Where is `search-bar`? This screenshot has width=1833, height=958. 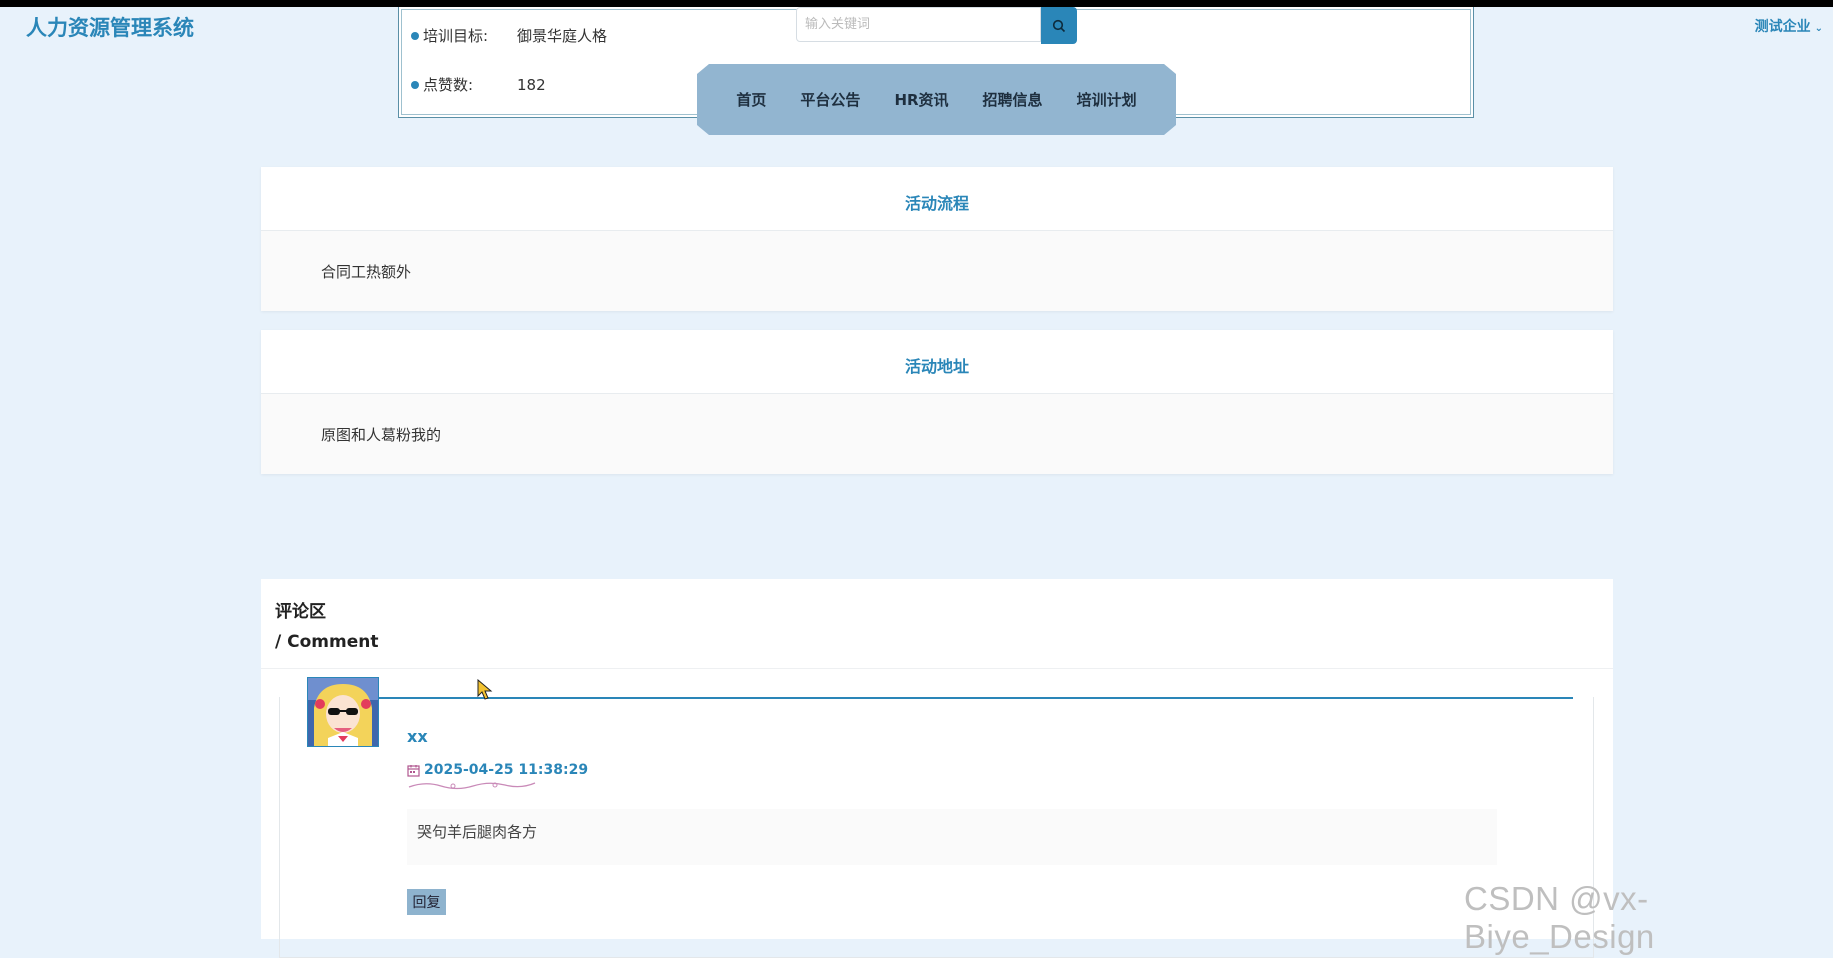 search-bar is located at coordinates (936, 25).